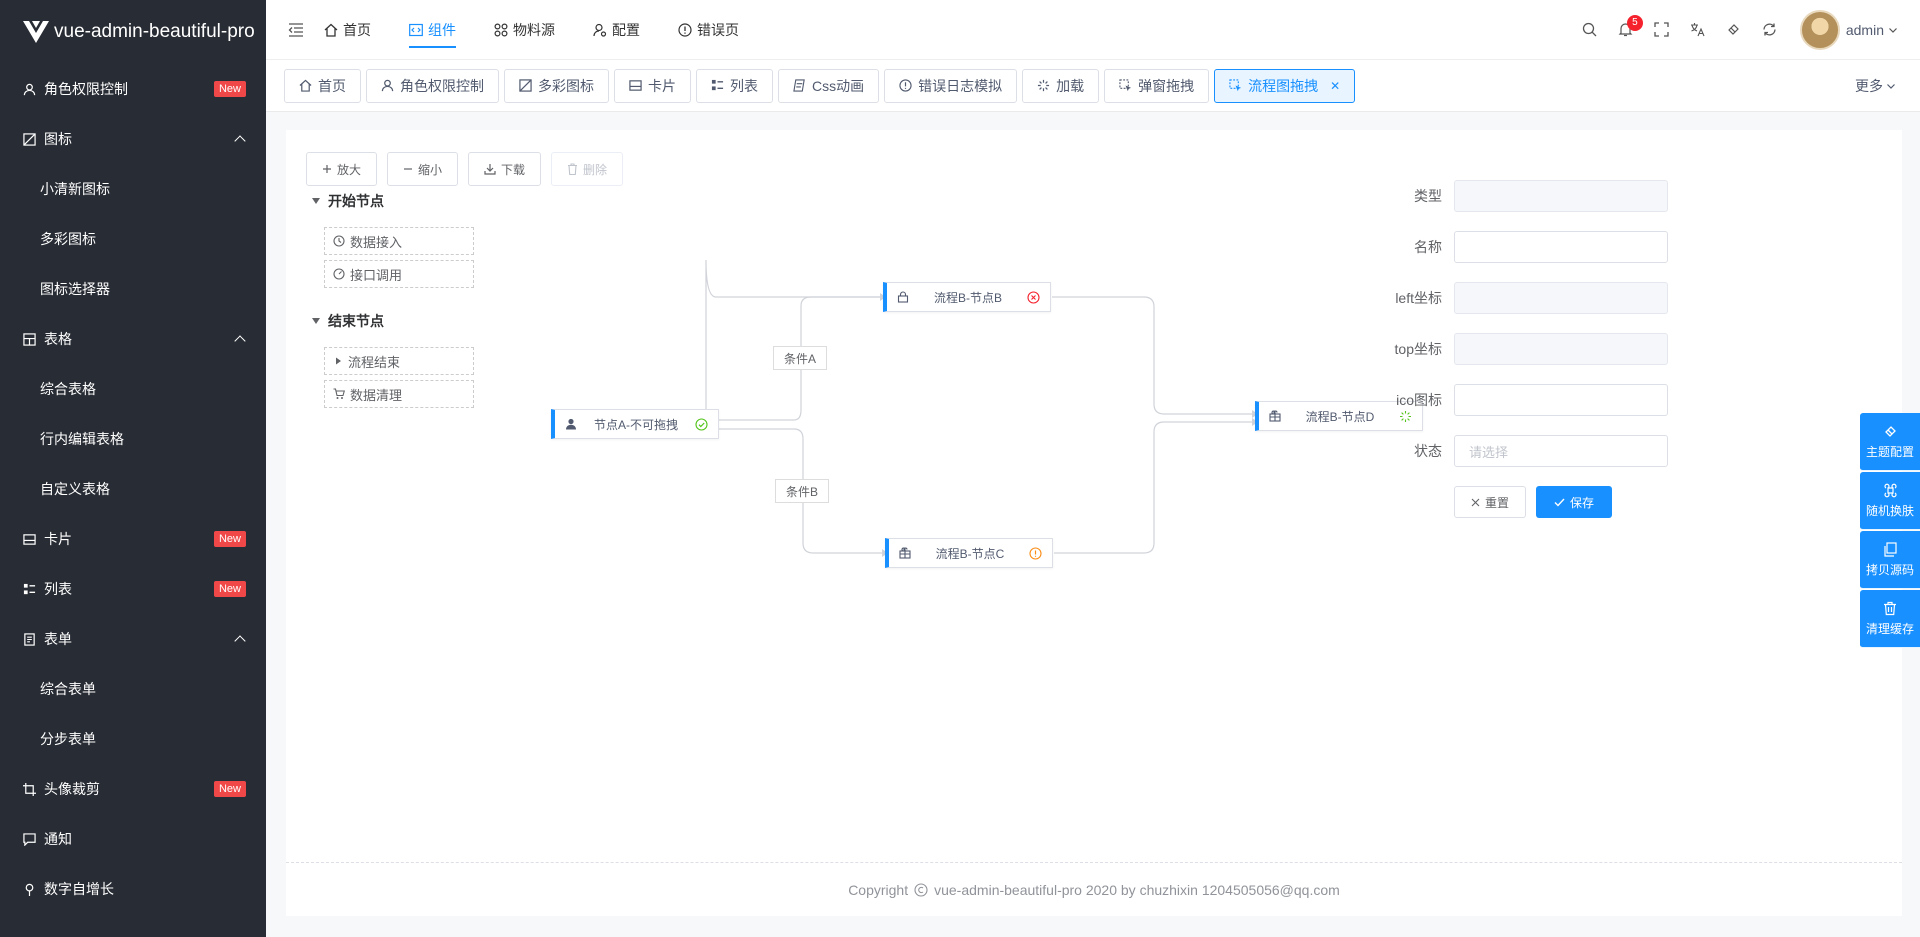 The width and height of the screenshot is (1920, 937). Describe the element at coordinates (133, 89) in the screenshot. I see `sidebar-item-role-permission: 角色权限控制 New` at that location.